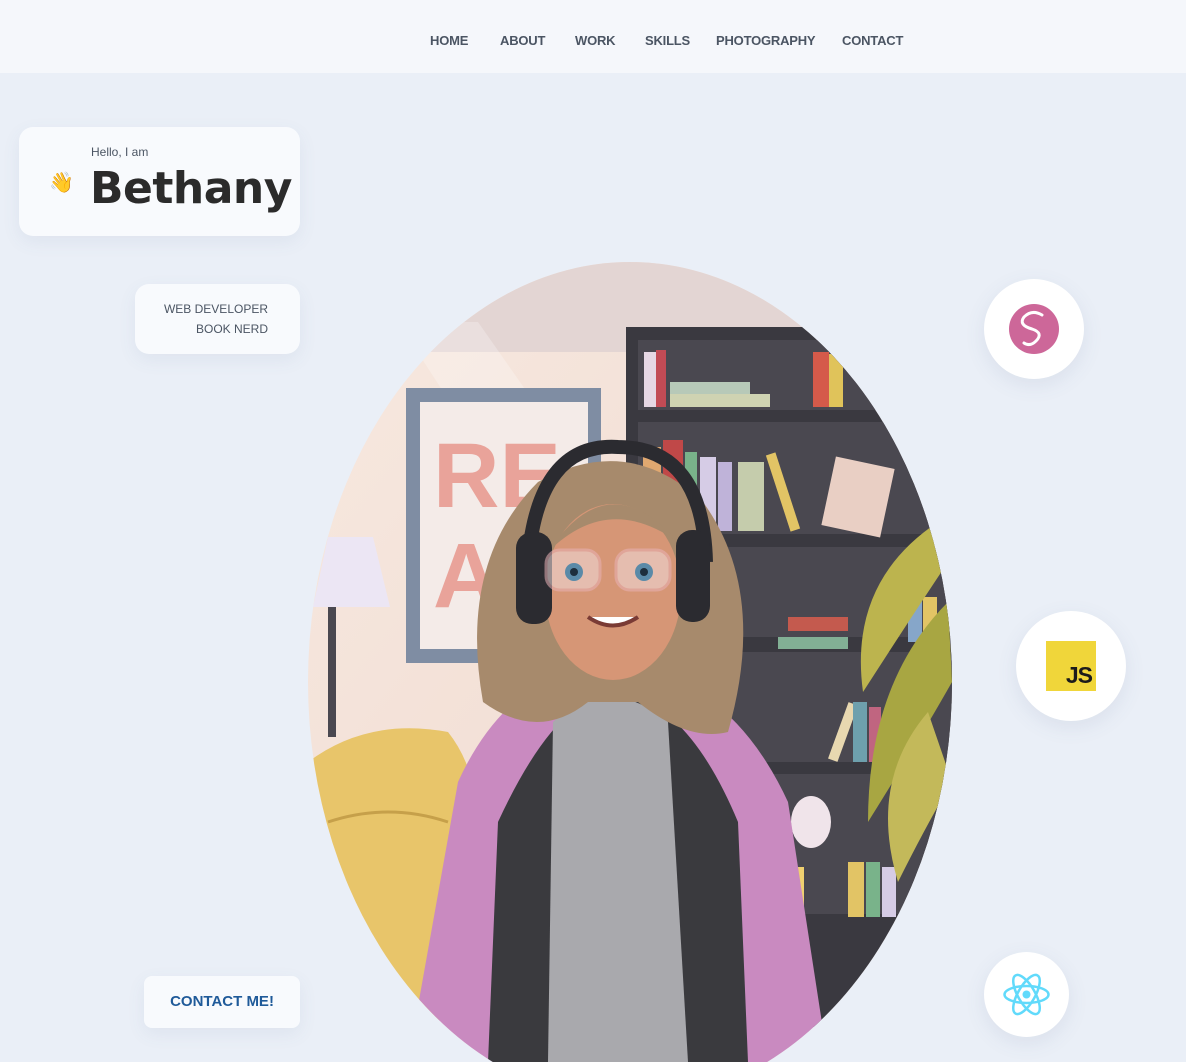 The width and height of the screenshot is (1186, 1062). I want to click on nav-about-link: ABOUT, so click(522, 40).